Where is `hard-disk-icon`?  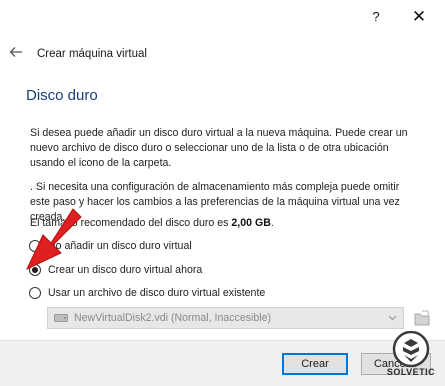
hard-disk-icon is located at coordinates (61, 318).